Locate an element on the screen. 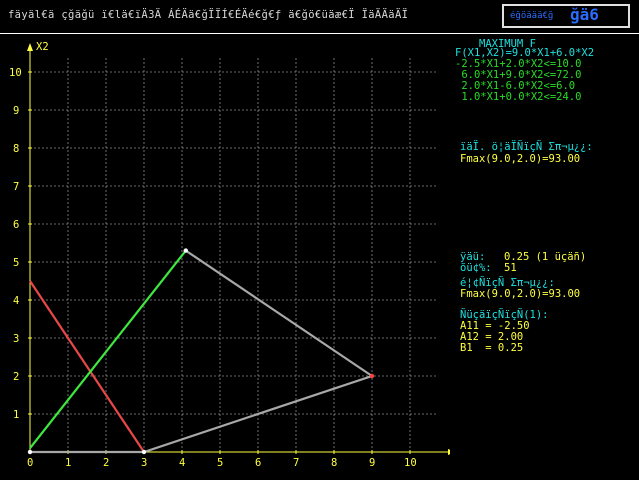 This screenshot has width=639, height=480. result-value: Fmax(9.0,2.0)=93.00 is located at coordinates (520, 159).